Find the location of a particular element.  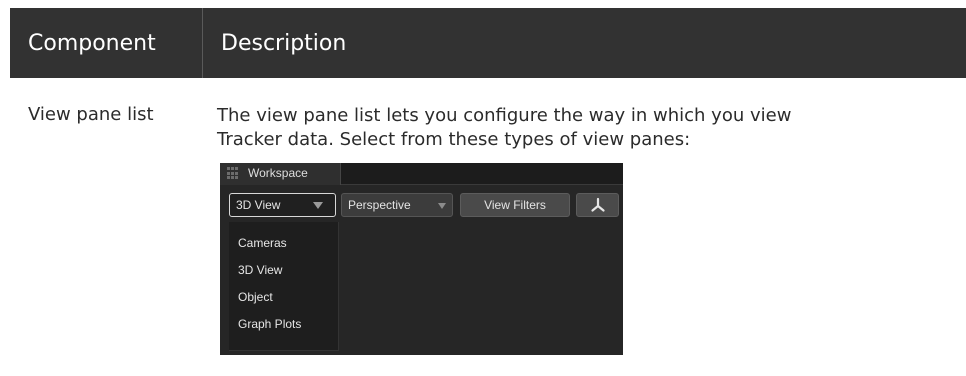

tab-bar: Workspace is located at coordinates (421, 174).